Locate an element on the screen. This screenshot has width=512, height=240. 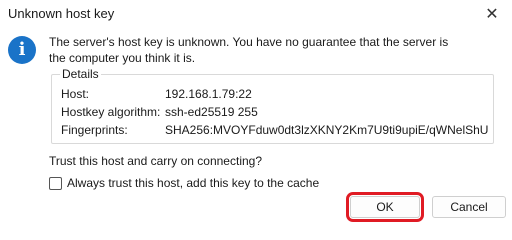
message-line-2: the computer you think it is. is located at coordinates (122, 58).